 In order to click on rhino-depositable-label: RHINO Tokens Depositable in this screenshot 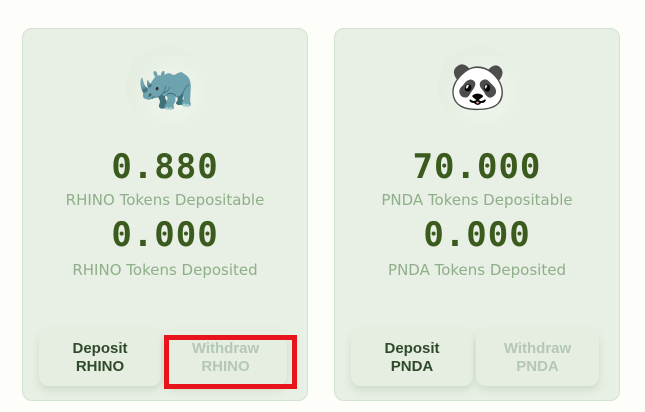, I will do `click(165, 200)`.